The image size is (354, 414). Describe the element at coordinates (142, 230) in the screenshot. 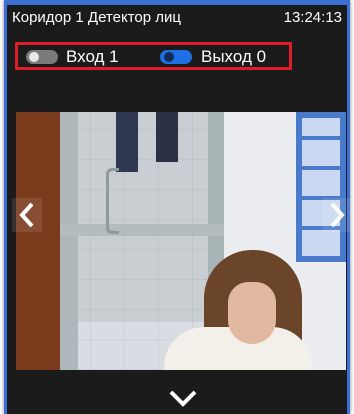

I see `door-crossbar` at that location.